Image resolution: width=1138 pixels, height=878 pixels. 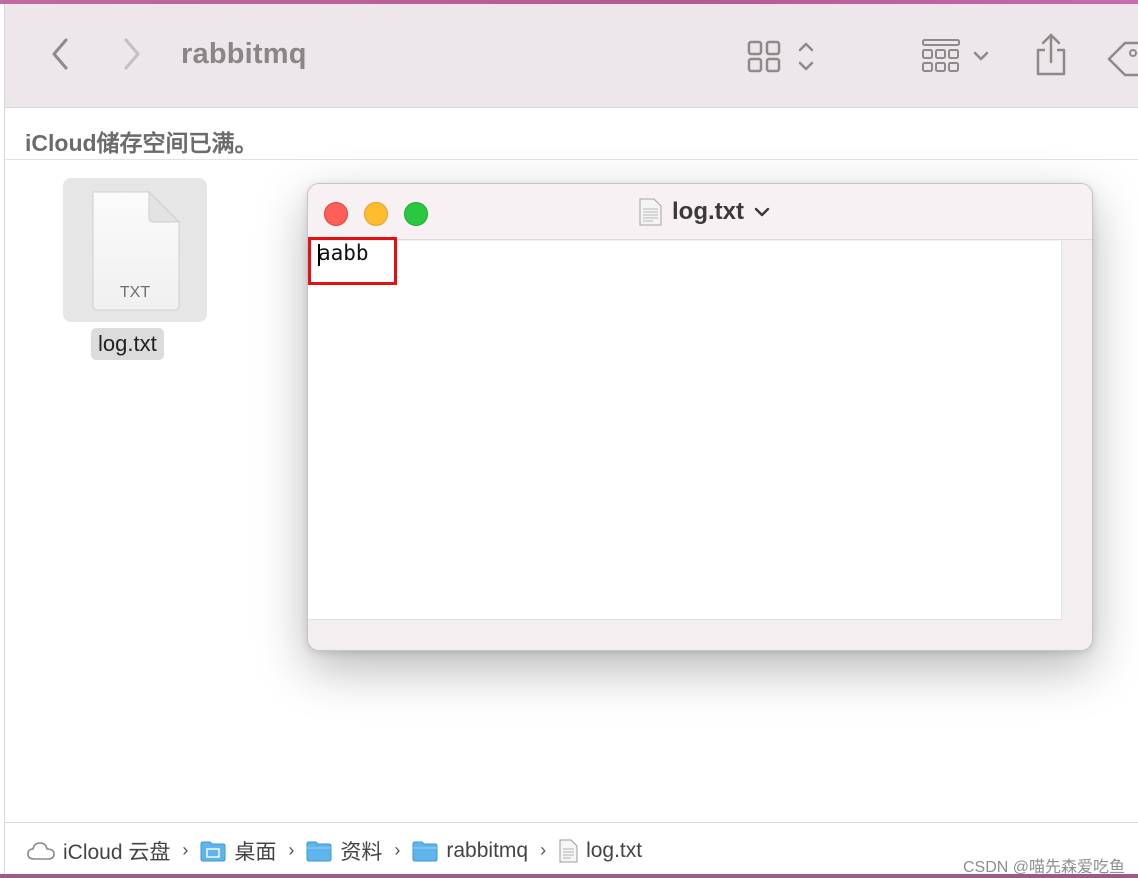 What do you see at coordinates (41, 850) in the screenshot?
I see `cloud-icon` at bounding box center [41, 850].